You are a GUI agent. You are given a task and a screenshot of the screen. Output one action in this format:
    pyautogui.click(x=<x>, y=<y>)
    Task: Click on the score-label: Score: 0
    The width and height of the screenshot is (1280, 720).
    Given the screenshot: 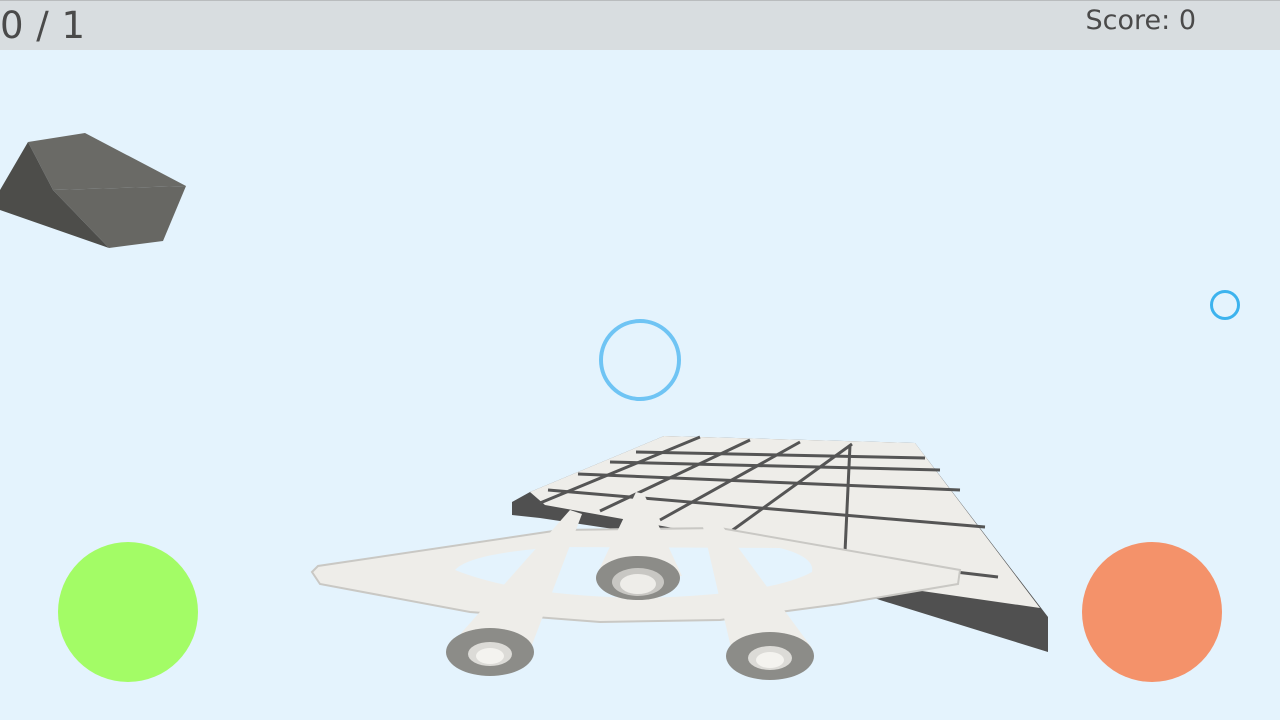 What is the action you would take?
    pyautogui.click(x=1140, y=20)
    